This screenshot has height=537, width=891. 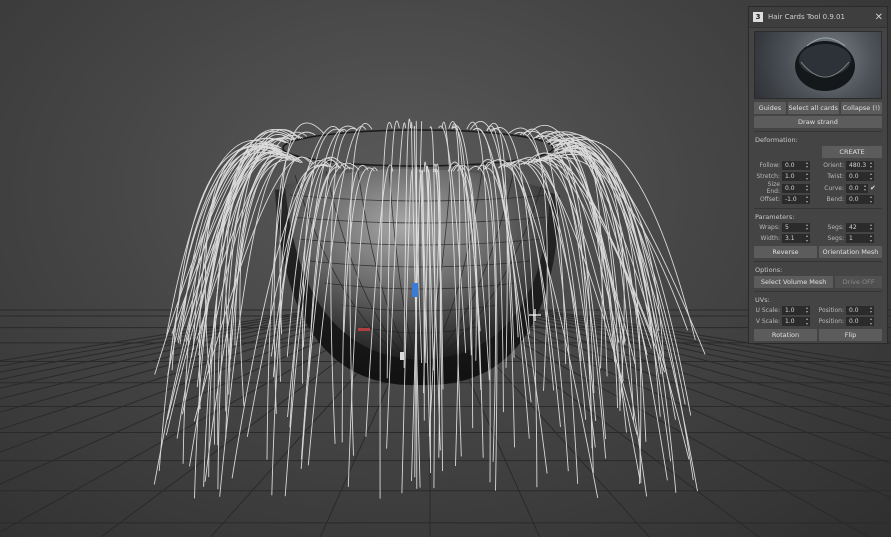 What do you see at coordinates (776, 140) in the screenshot?
I see `deformation-label: Deformation:` at bounding box center [776, 140].